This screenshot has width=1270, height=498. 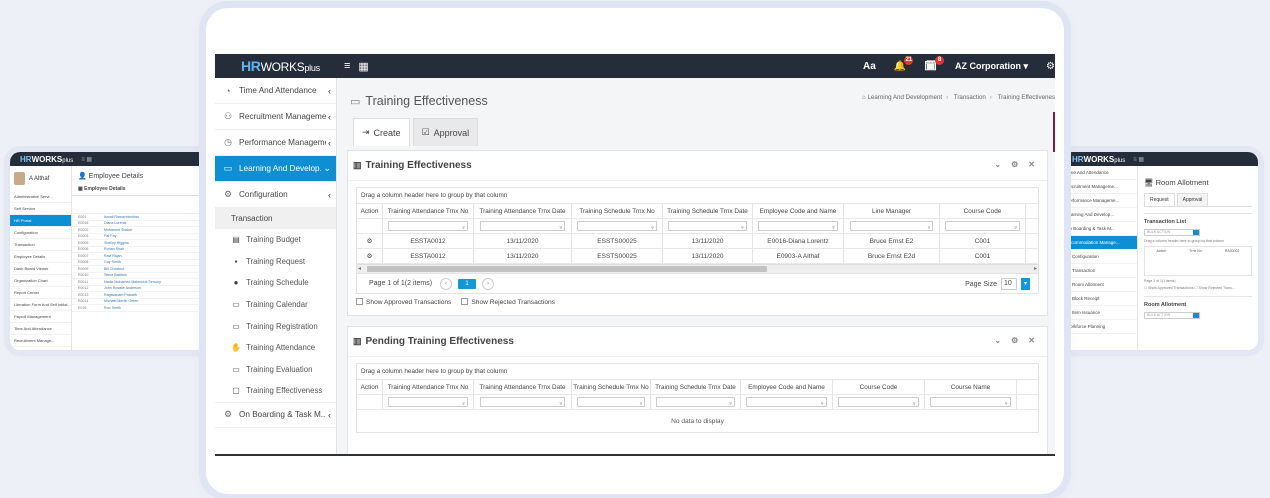 I want to click on thumb-nav-item: Workforce Planning, so click(x=1099, y=327).